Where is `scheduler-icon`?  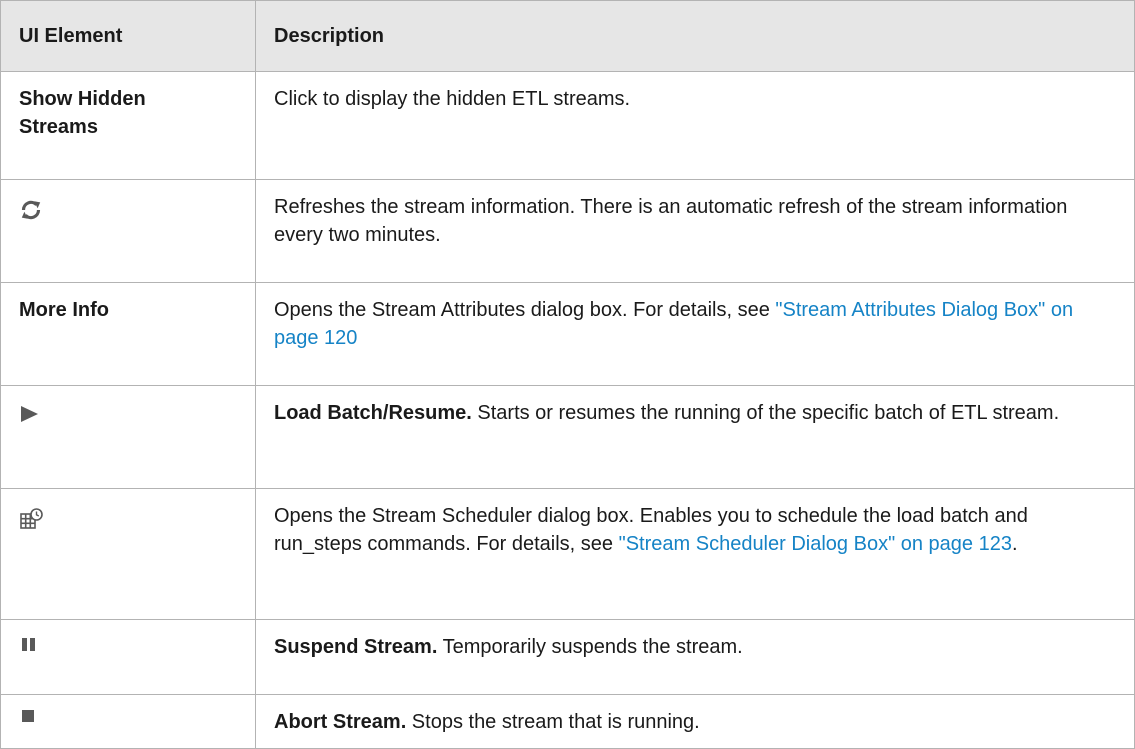
scheduler-icon is located at coordinates (32, 524).